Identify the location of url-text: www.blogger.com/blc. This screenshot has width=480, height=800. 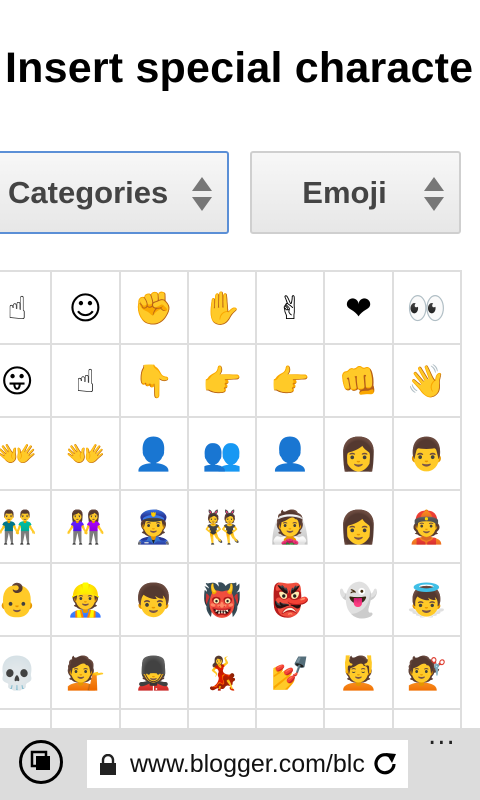
(247, 764).